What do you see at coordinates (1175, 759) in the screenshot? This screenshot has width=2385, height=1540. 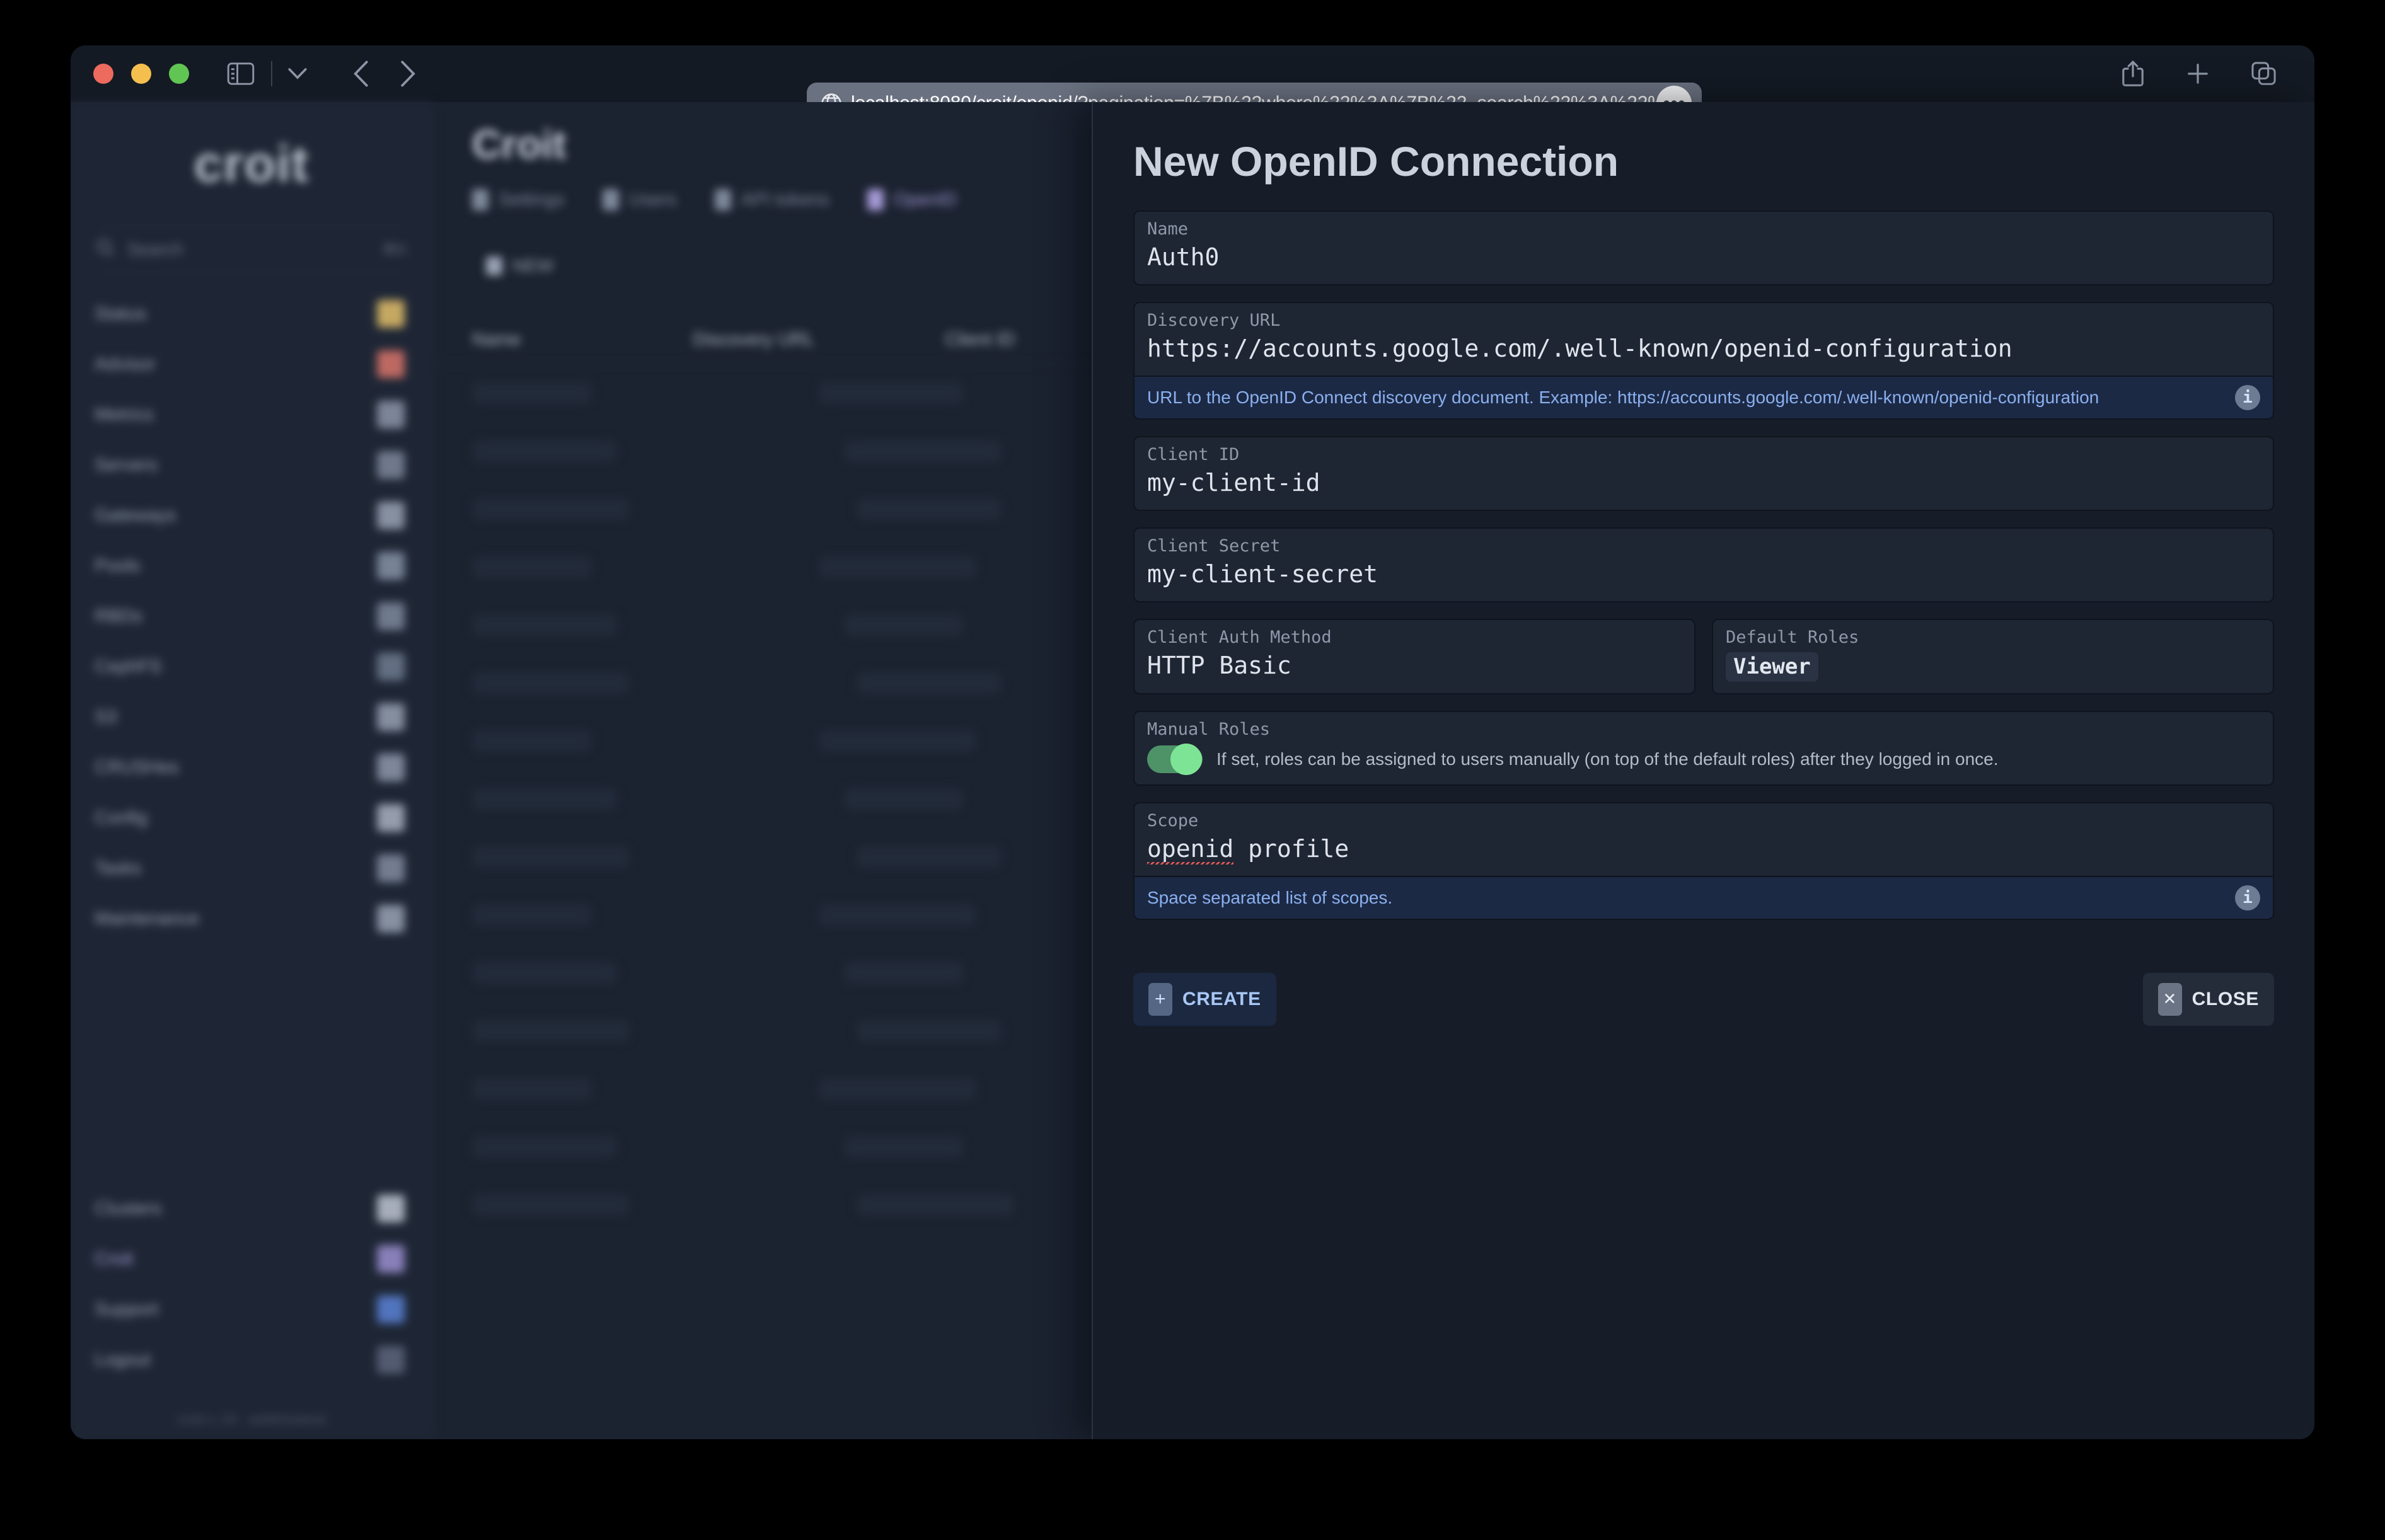 I see `manual-roles-toggle` at bounding box center [1175, 759].